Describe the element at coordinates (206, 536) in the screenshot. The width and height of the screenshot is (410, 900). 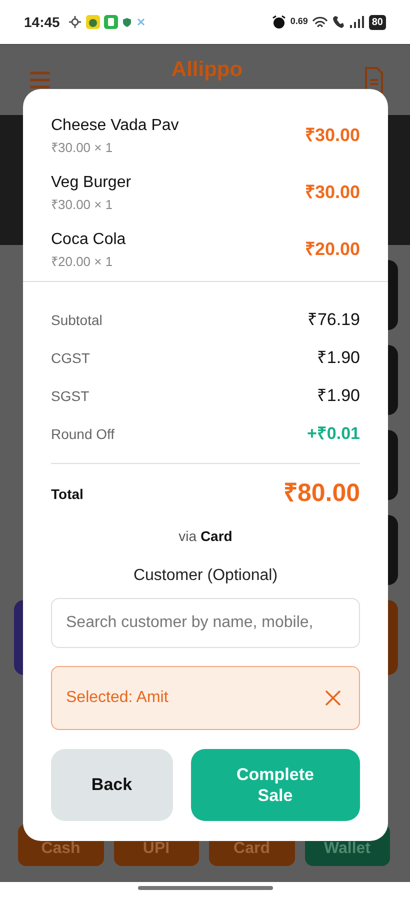
I see `payment-method-text: via Card` at that location.